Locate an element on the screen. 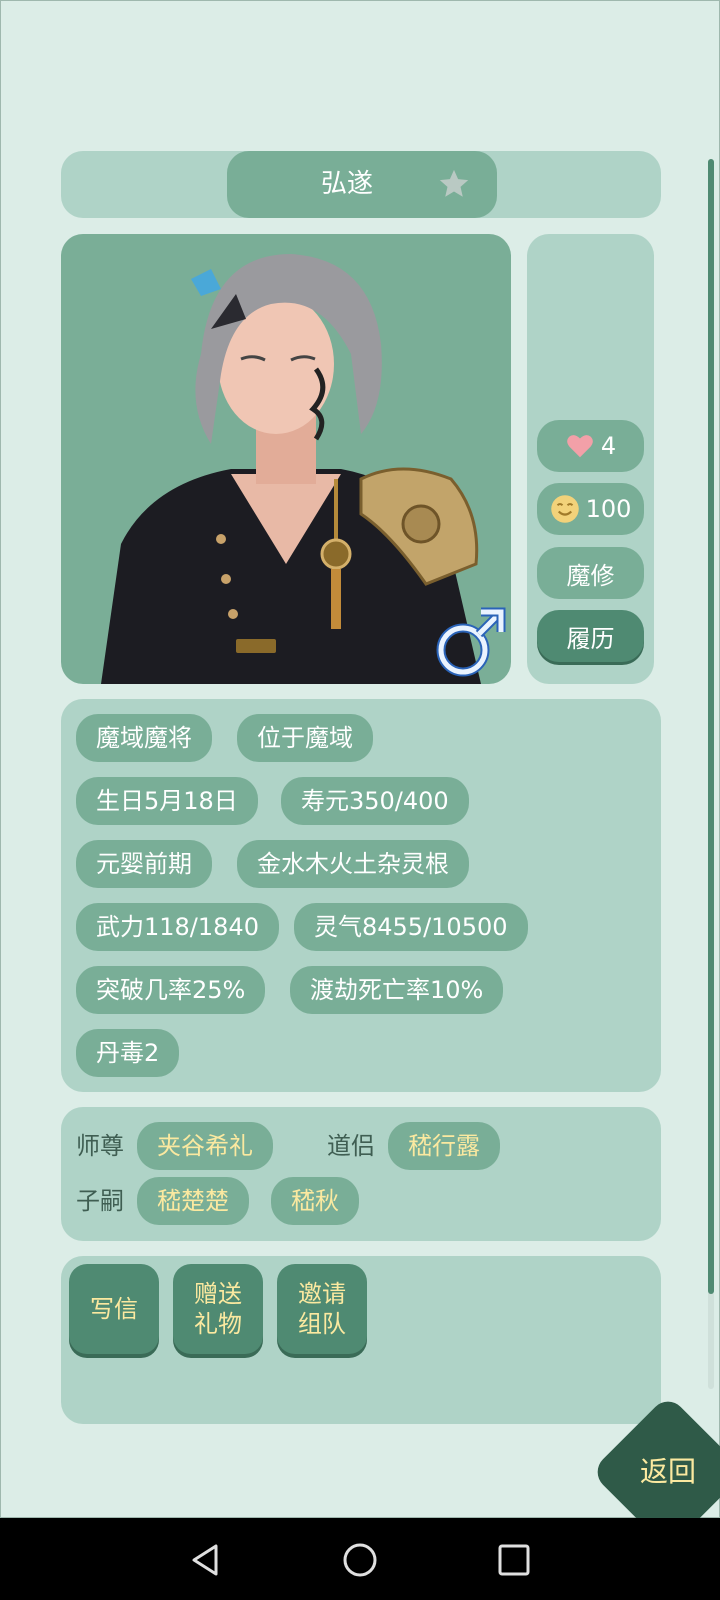 Image resolution: width=720 pixels, height=1600 pixels. stat-tag: 突破几率25% is located at coordinates (171, 990).